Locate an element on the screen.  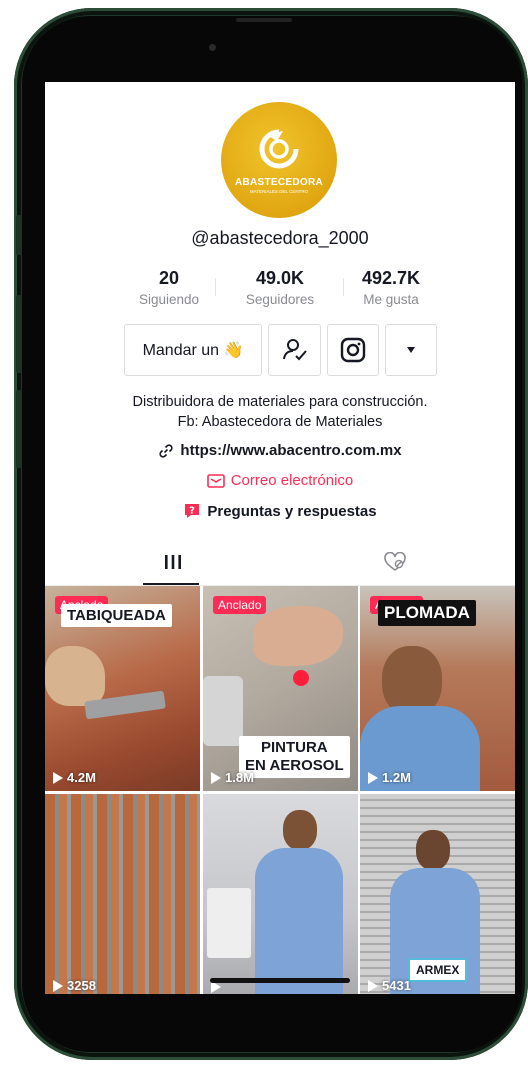
likes-label: Me gusta is located at coordinates (391, 299).